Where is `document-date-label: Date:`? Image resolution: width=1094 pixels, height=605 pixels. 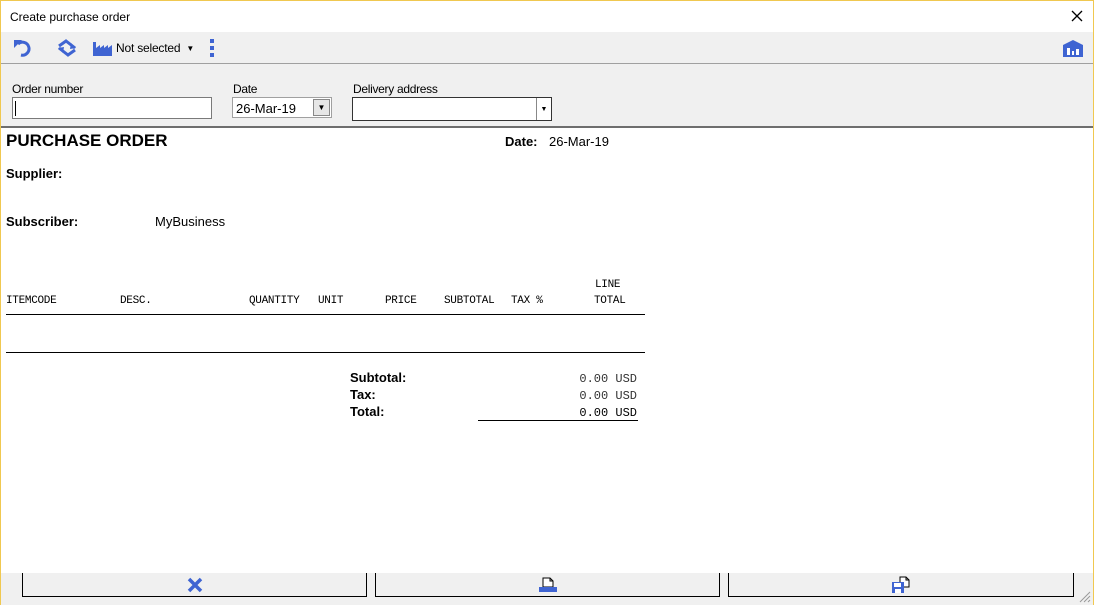
document-date-label: Date: is located at coordinates (521, 141).